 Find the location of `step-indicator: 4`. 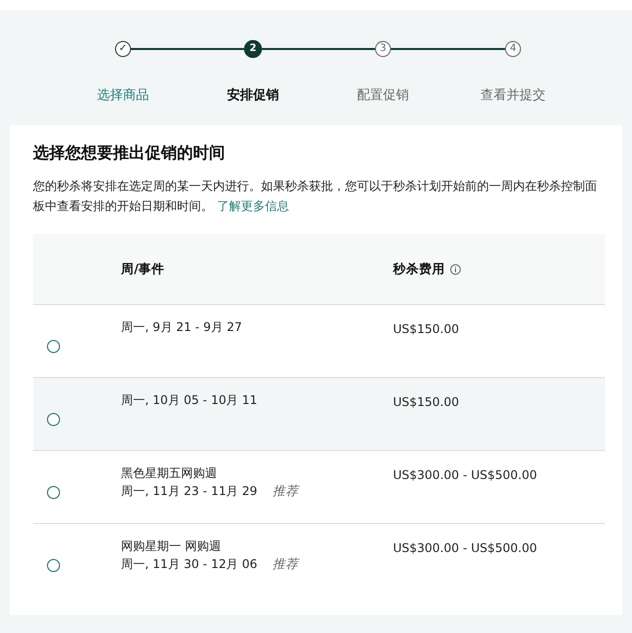

step-indicator: 4 is located at coordinates (513, 49).